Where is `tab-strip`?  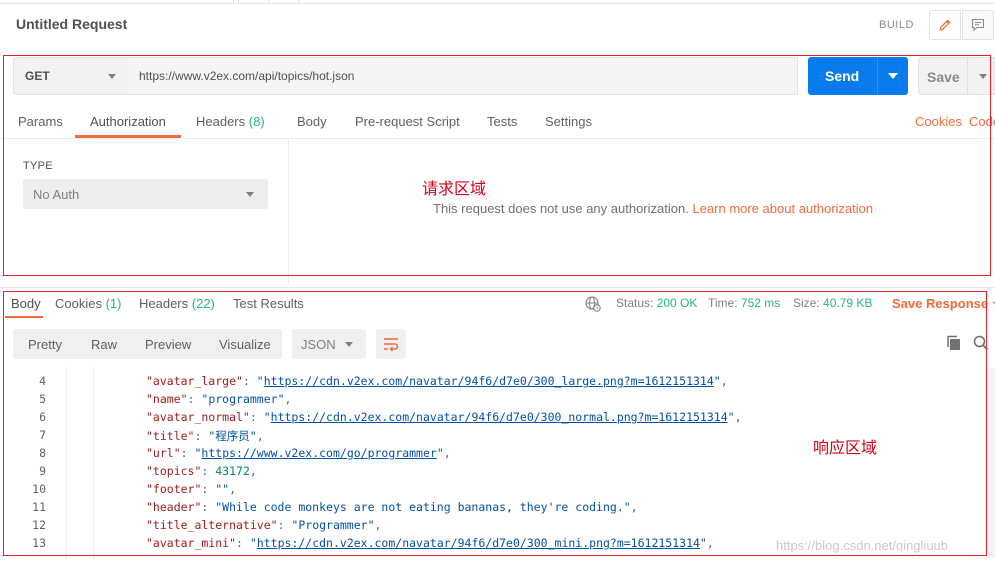 tab-strip is located at coordinates (497, 2).